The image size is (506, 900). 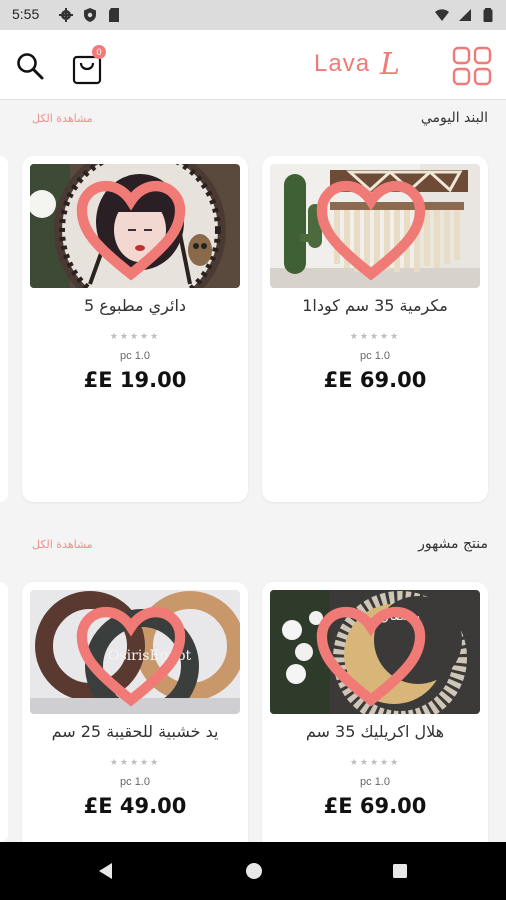 I want to click on shield-icon, so click(x=90, y=15).